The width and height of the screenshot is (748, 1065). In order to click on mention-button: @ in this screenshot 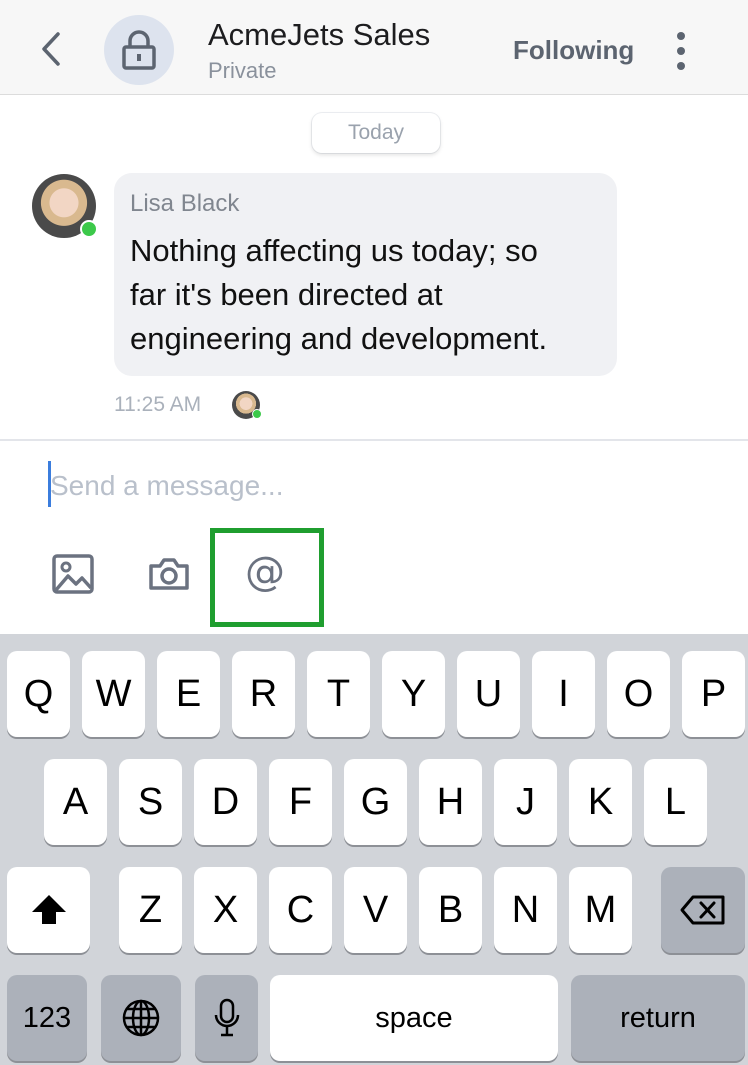, I will do `click(265, 572)`.